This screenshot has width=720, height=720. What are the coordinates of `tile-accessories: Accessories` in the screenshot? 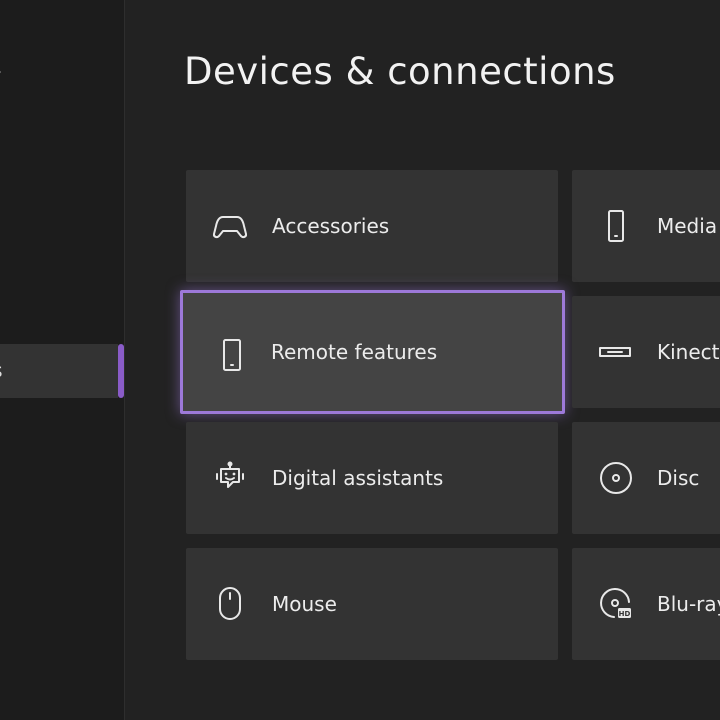 It's located at (372, 226).